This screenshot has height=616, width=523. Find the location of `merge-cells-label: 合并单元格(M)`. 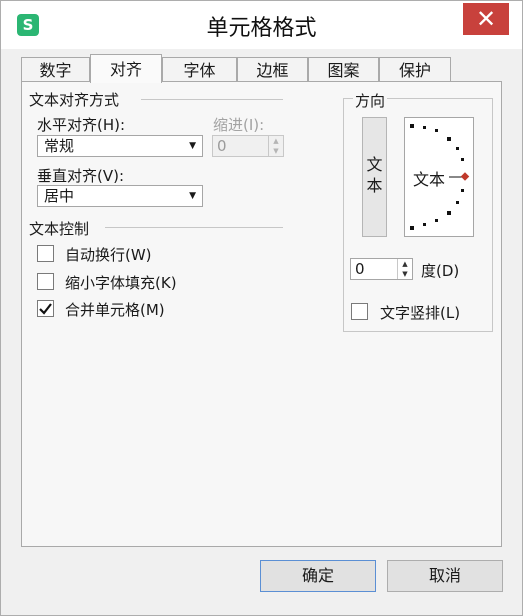

merge-cells-label: 合并单元格(M) is located at coordinates (115, 309).